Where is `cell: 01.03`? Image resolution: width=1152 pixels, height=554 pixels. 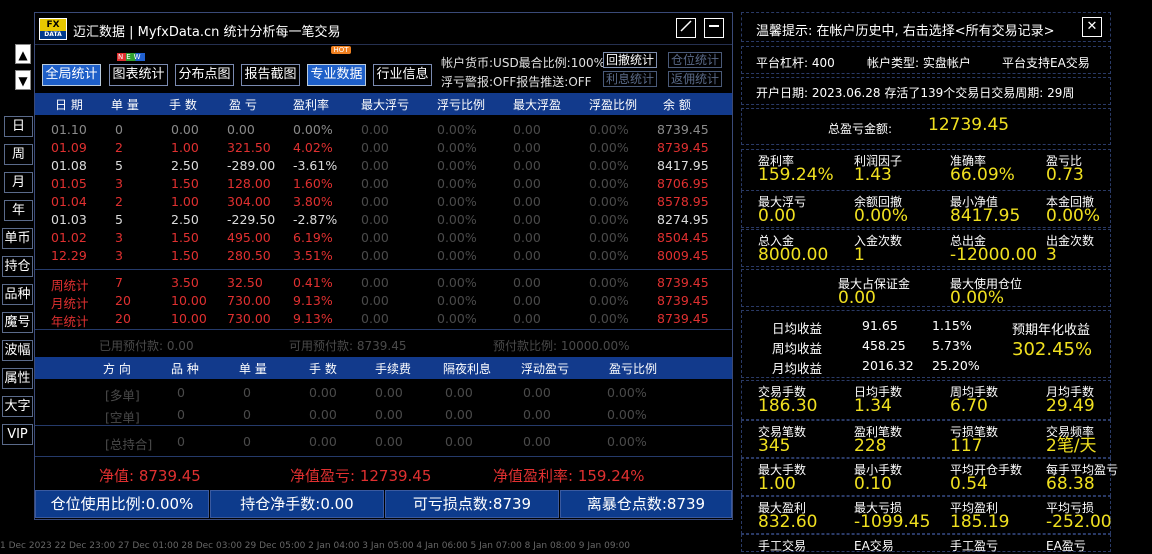
cell: 01.03 is located at coordinates (69, 219).